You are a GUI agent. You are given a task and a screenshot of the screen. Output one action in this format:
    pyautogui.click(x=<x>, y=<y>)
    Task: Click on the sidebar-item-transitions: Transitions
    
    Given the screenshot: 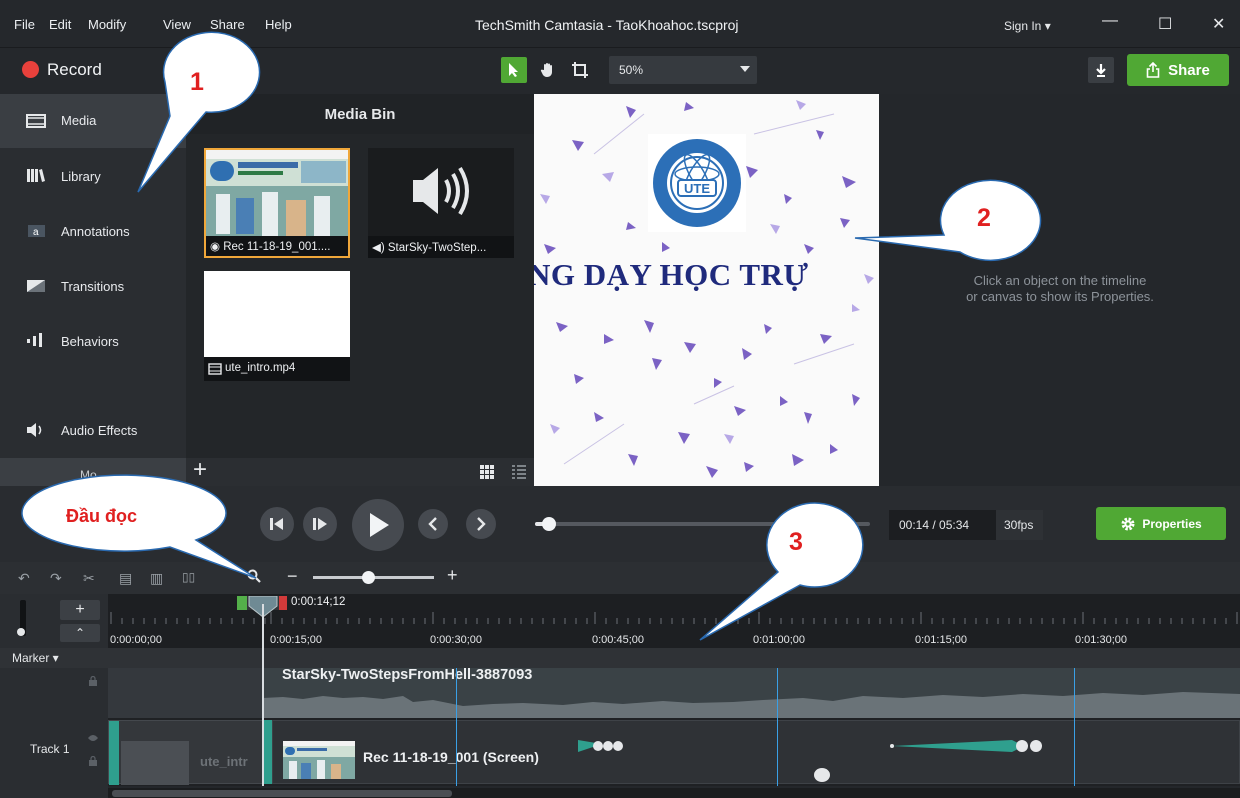 What is the action you would take?
    pyautogui.click(x=93, y=285)
    